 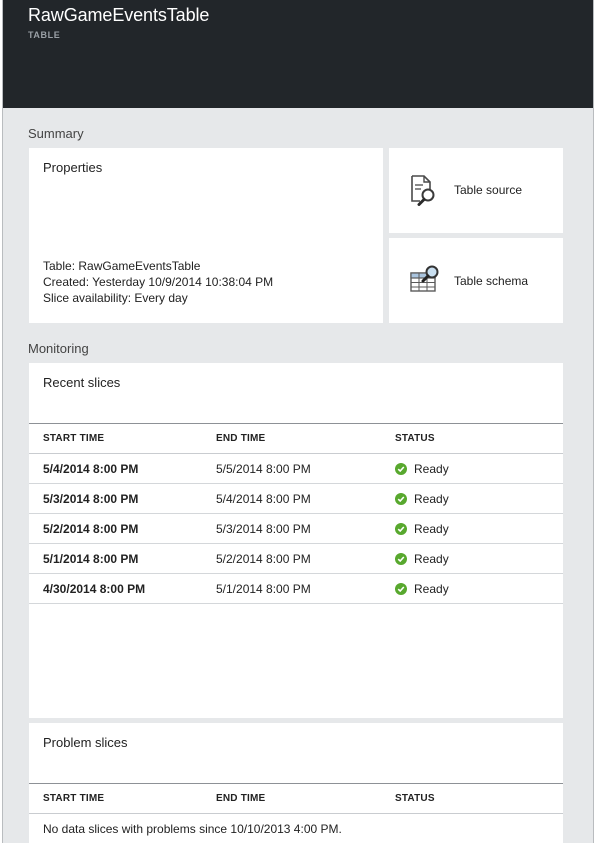 I want to click on table-row: 4/30/2014 8:00 PM 5/1/2014 8:00 PM Ready, so click(x=296, y=588).